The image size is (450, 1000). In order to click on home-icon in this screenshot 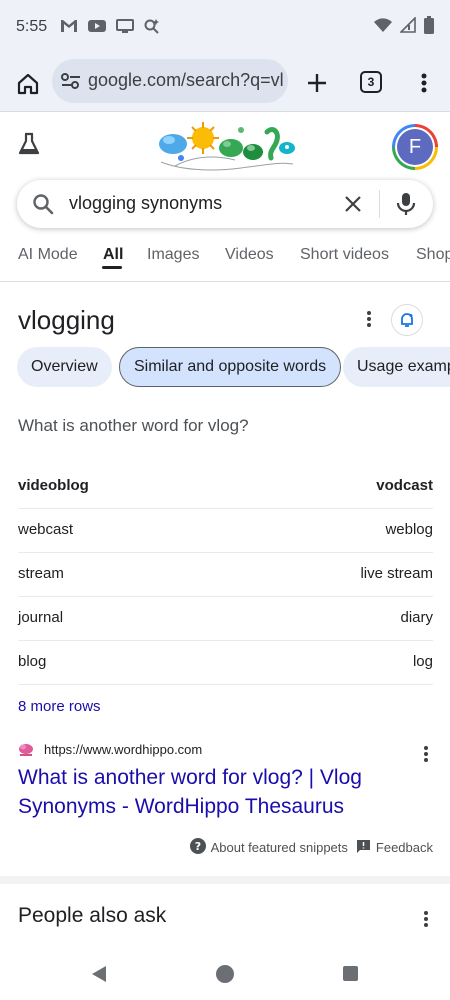, I will do `click(28, 84)`.